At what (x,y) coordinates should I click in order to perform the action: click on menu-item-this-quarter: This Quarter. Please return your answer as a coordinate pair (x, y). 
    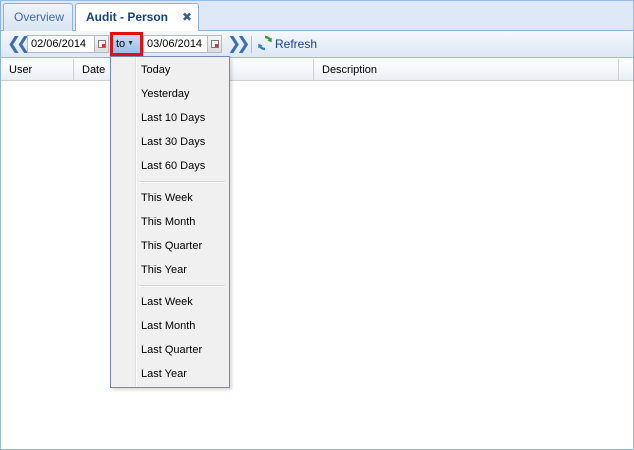
    Looking at the image, I should click on (170, 246).